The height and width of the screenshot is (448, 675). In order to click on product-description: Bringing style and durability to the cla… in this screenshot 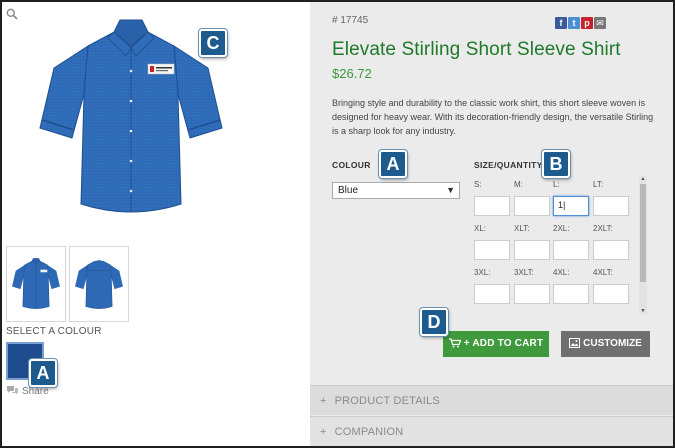, I will do `click(493, 117)`.